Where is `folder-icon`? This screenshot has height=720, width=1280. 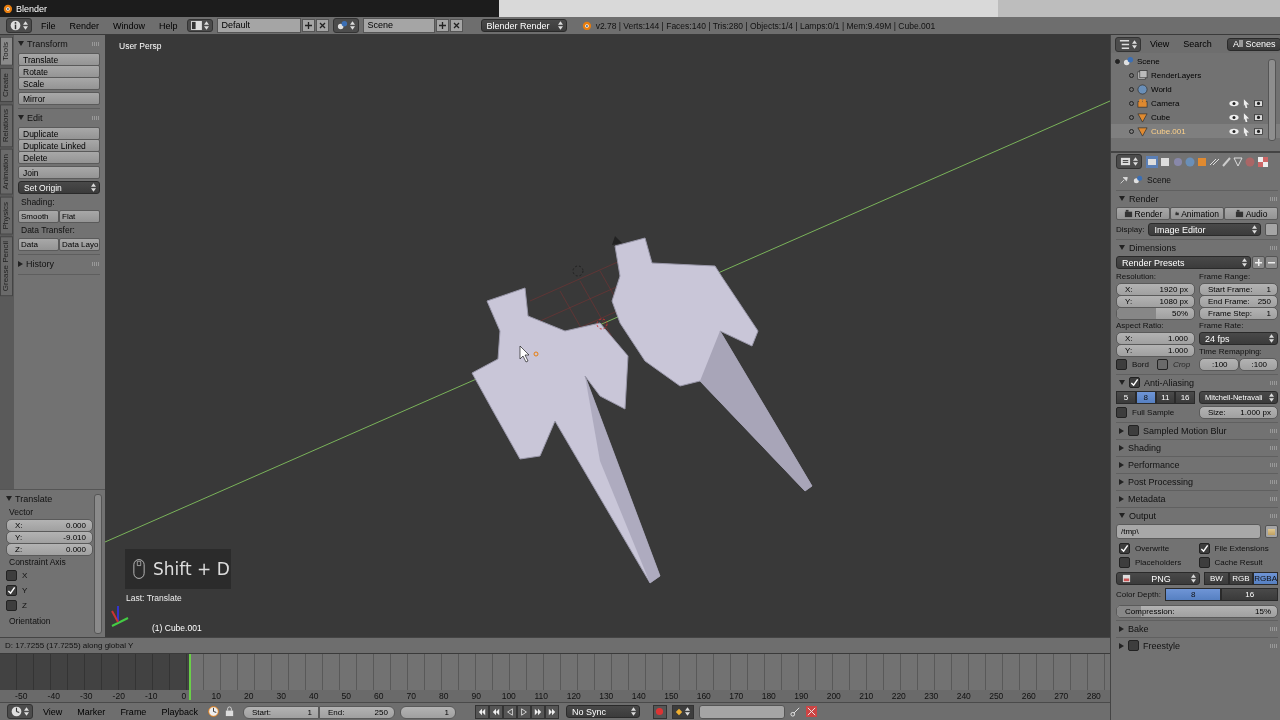 folder-icon is located at coordinates (1271, 531).